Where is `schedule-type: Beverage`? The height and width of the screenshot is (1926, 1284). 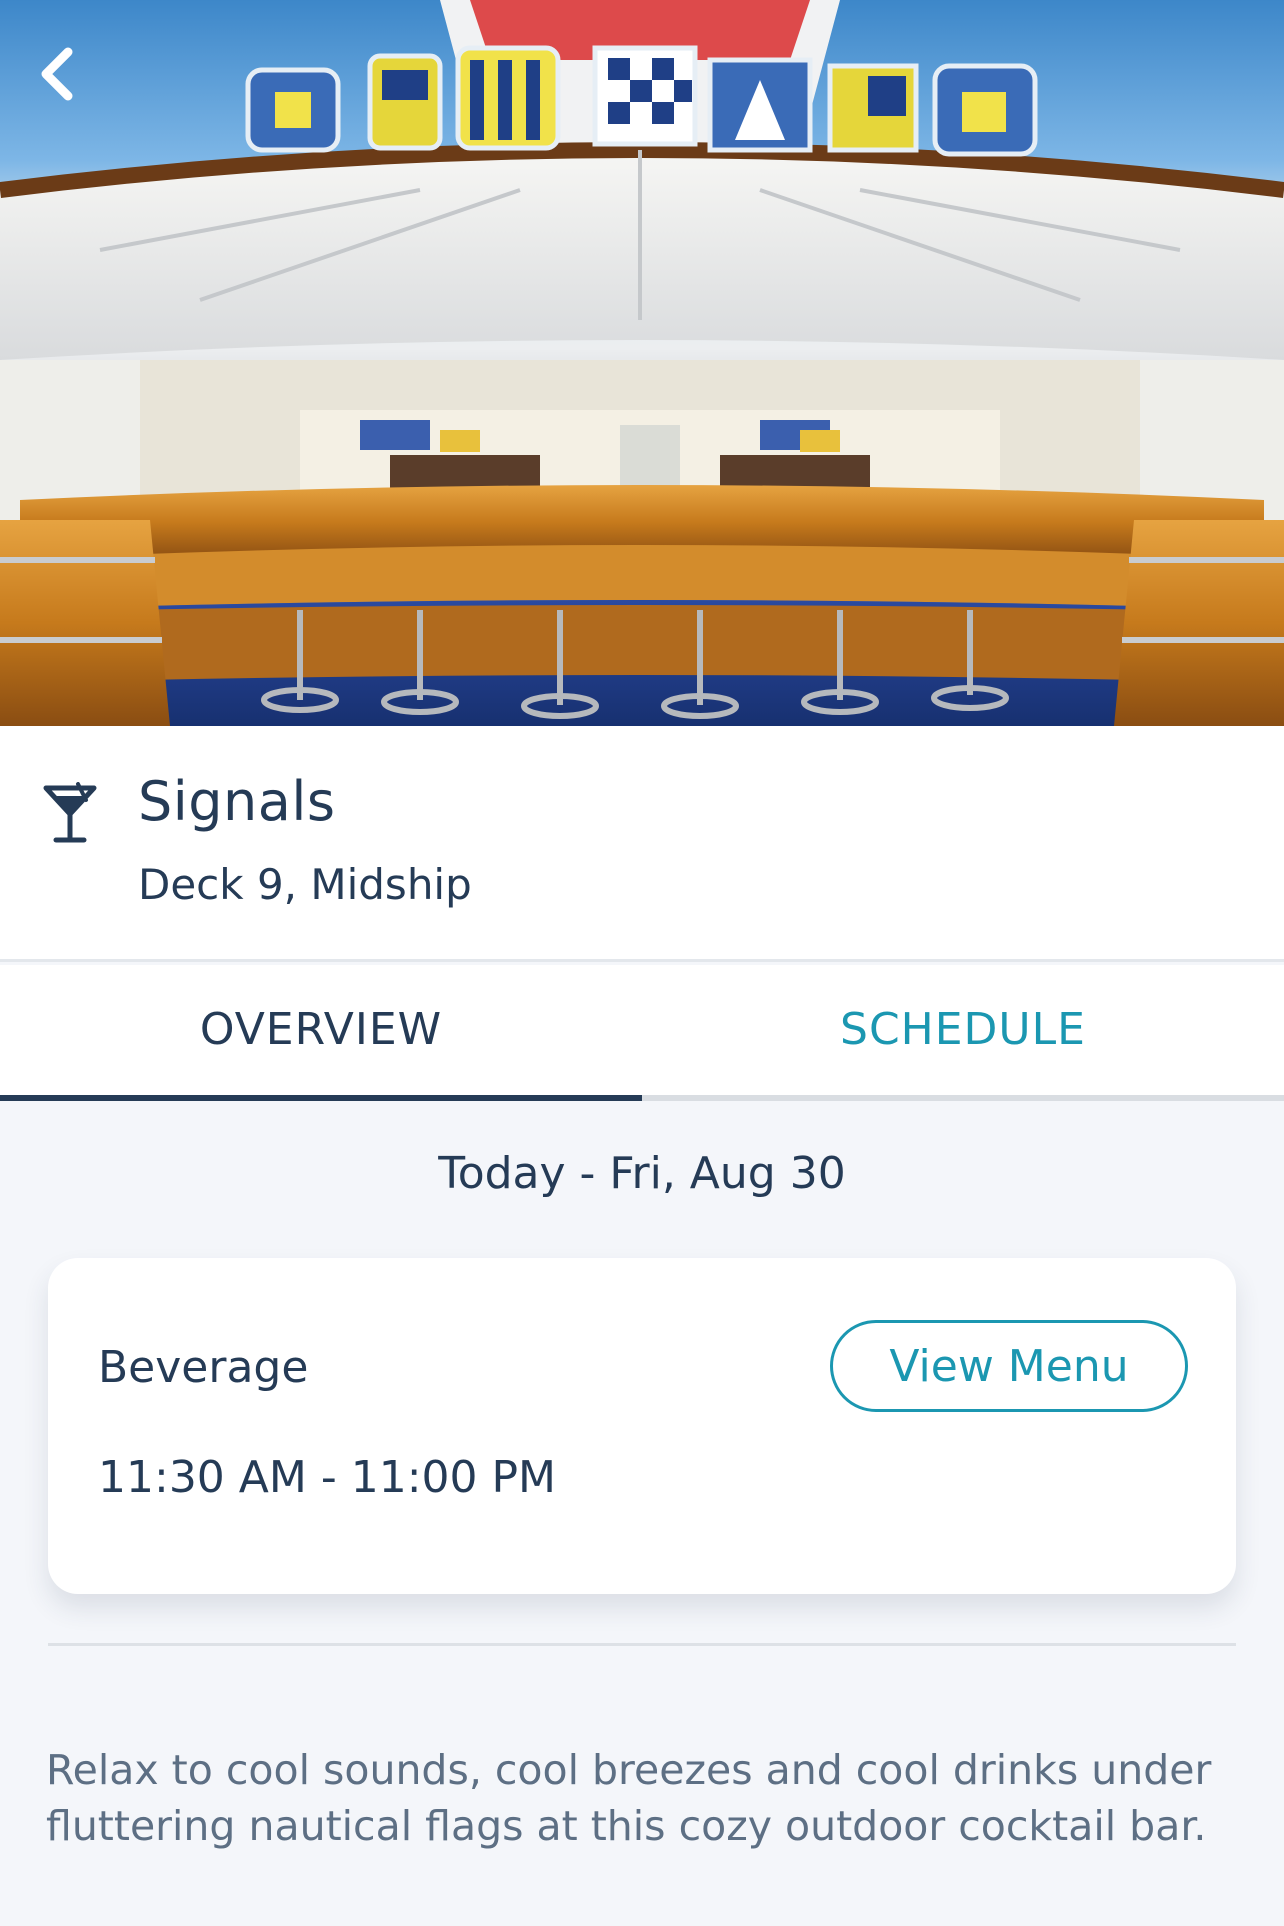 schedule-type: Beverage is located at coordinates (203, 1367).